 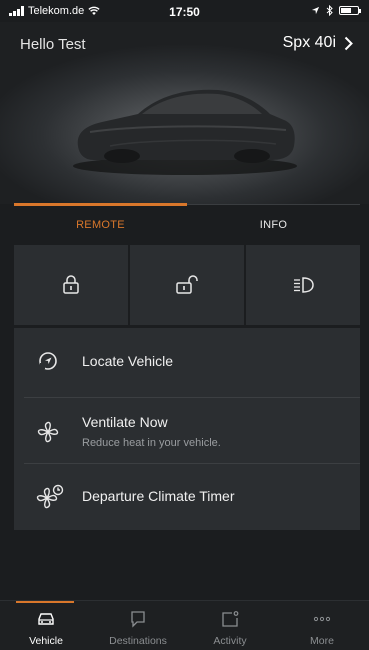 What do you see at coordinates (315, 10) in the screenshot?
I see `location-arrow-icon` at bounding box center [315, 10].